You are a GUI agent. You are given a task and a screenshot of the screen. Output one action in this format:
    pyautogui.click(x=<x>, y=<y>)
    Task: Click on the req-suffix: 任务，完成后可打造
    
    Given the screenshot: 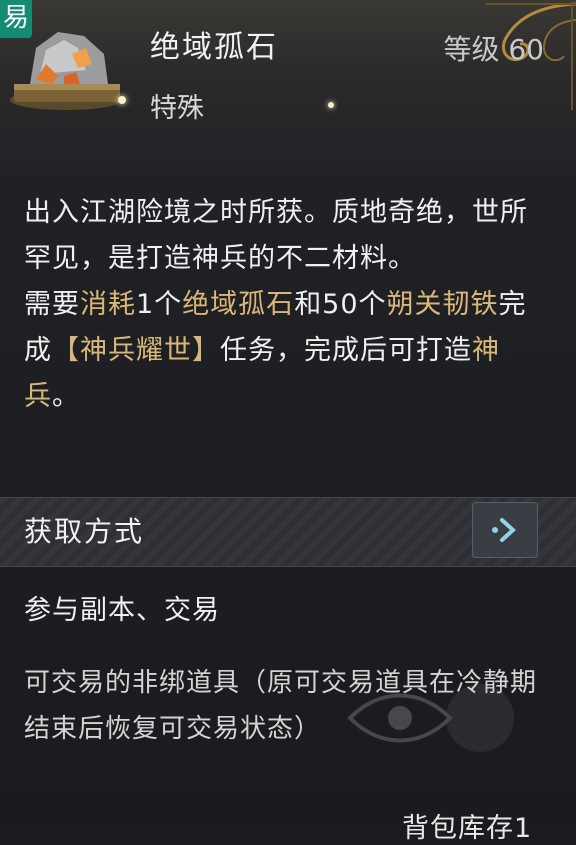 What is the action you would take?
    pyautogui.click(x=346, y=350)
    